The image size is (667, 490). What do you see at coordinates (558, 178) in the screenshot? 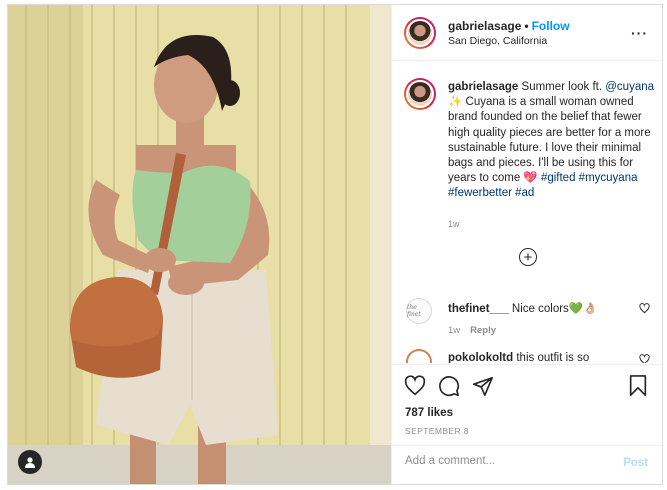
I see `hashtag: #gifted` at bounding box center [558, 178].